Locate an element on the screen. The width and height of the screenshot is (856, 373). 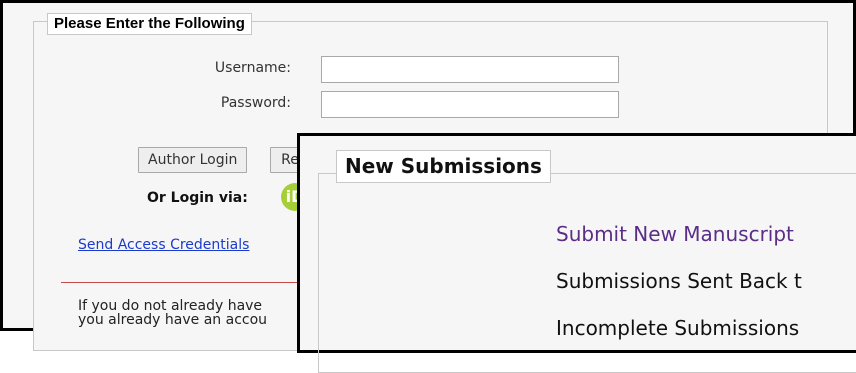
submit-new-manuscript-link: Submit New Manuscript is located at coordinates (675, 234).